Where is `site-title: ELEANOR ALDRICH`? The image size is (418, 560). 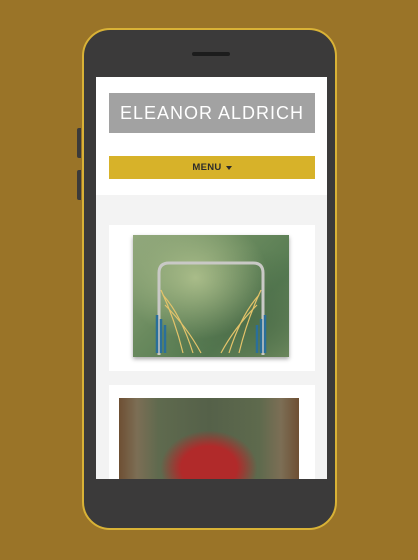 site-title: ELEANOR ALDRICH is located at coordinates (212, 113).